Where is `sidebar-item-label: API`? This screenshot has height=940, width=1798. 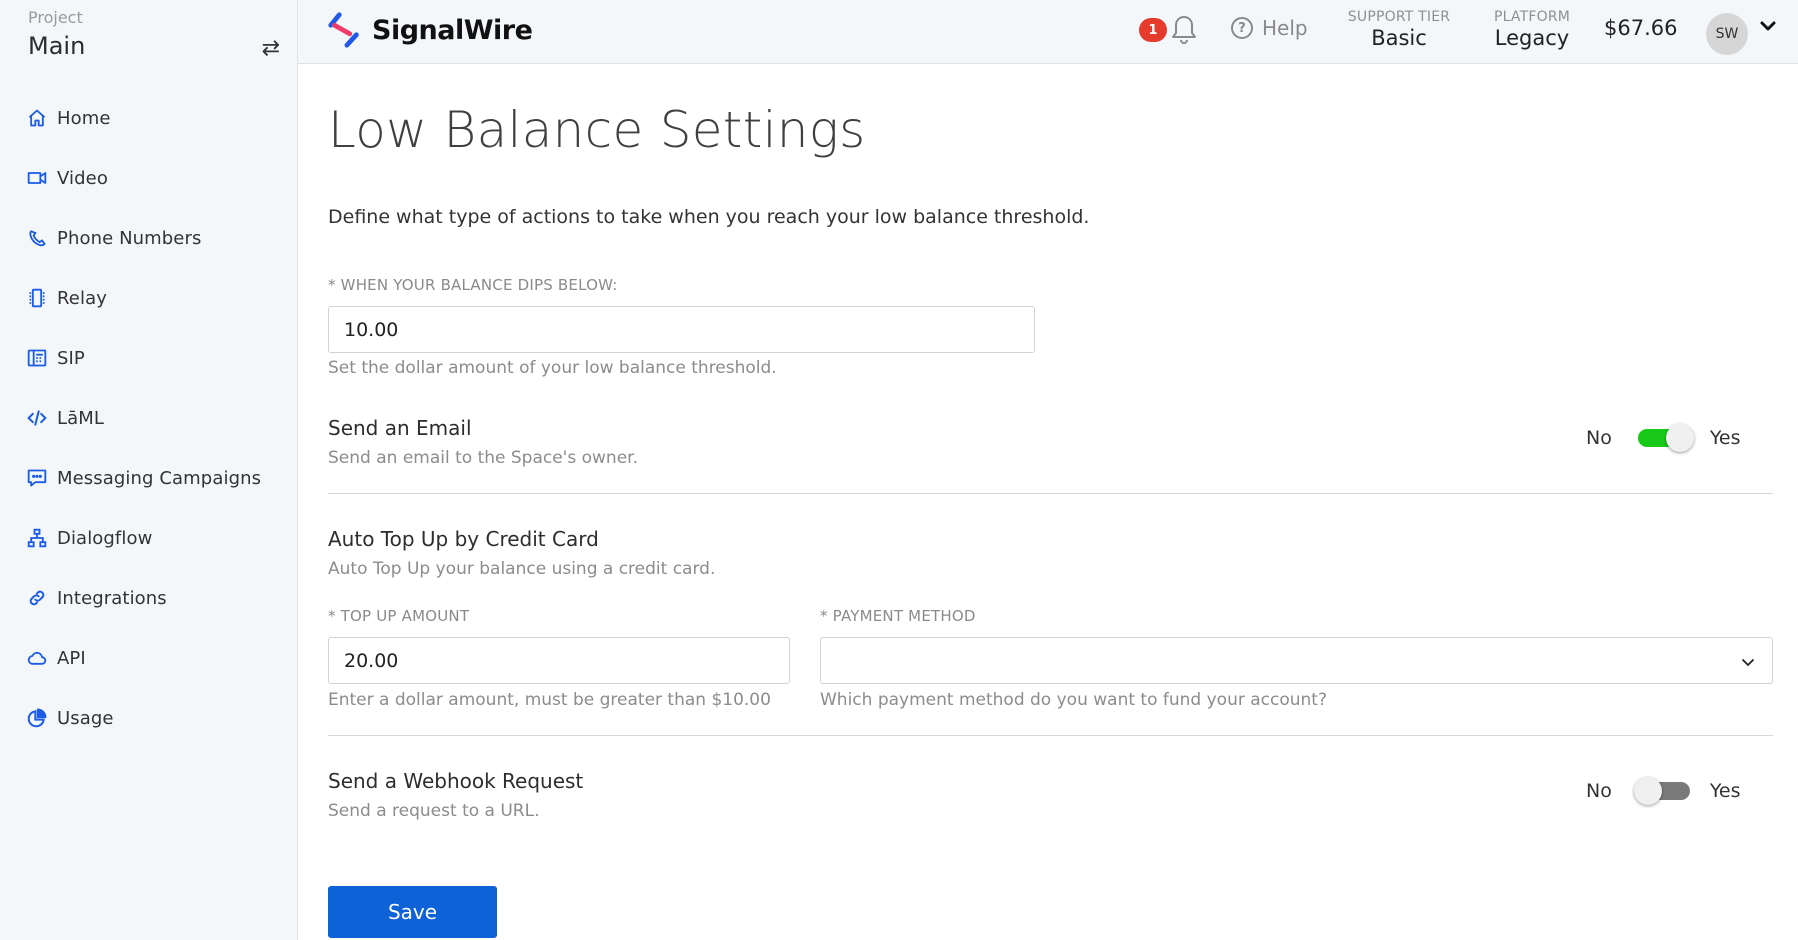
sidebar-item-label: API is located at coordinates (71, 658).